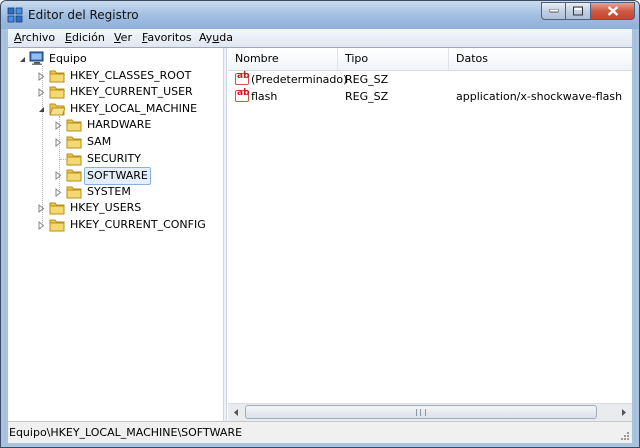 The image size is (640, 448). I want to click on tree-node-root: Equipo, so click(78, 59).